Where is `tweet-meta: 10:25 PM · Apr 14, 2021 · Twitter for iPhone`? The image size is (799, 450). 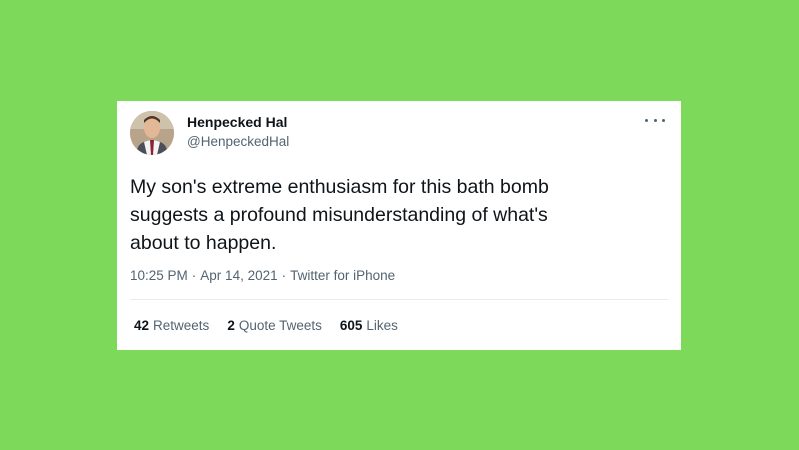
tweet-meta: 10:25 PM · Apr 14, 2021 · Twitter for iPhone is located at coordinates (262, 275).